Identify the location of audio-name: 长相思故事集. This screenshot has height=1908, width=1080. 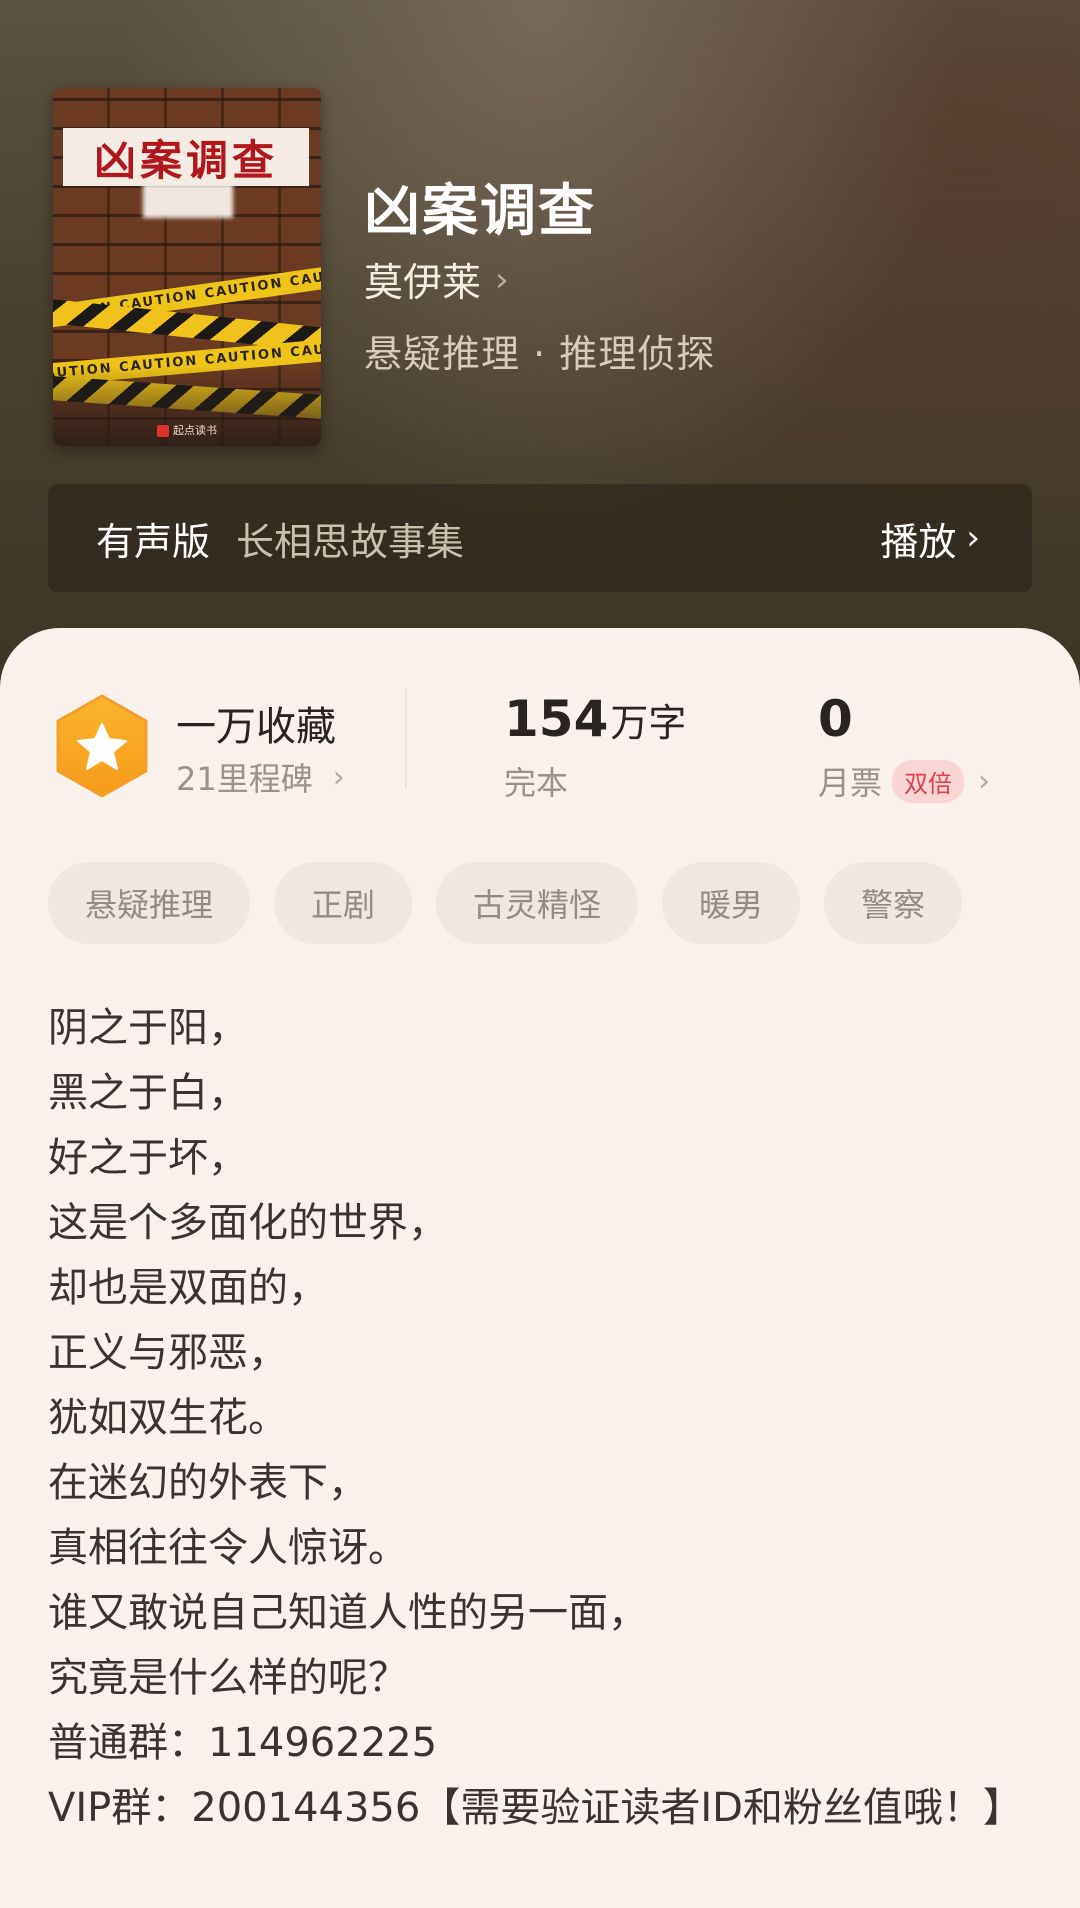
(350, 541).